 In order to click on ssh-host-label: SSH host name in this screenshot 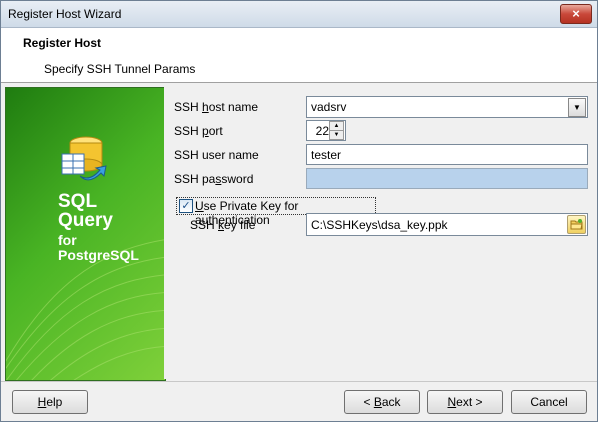, I will do `click(216, 107)`.